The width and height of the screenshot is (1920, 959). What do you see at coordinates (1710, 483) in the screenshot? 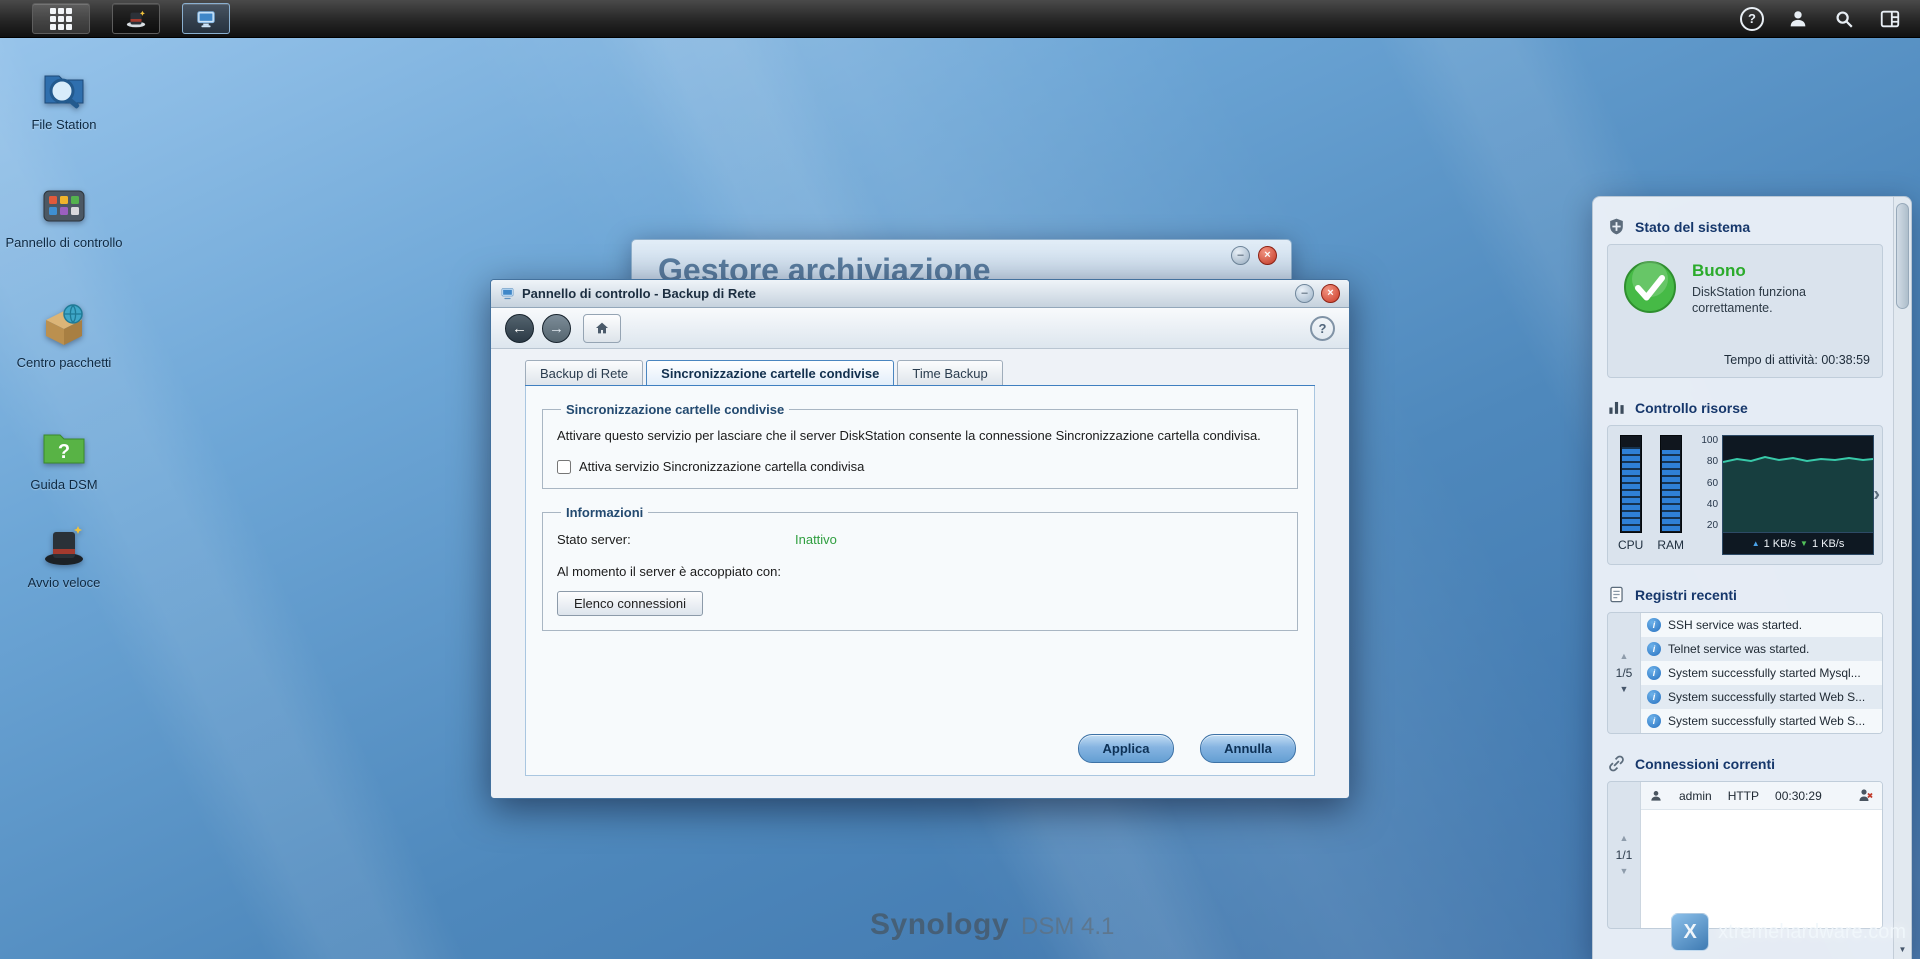
I see `graph-y-axis: 100 80 60 40 20` at bounding box center [1710, 483].